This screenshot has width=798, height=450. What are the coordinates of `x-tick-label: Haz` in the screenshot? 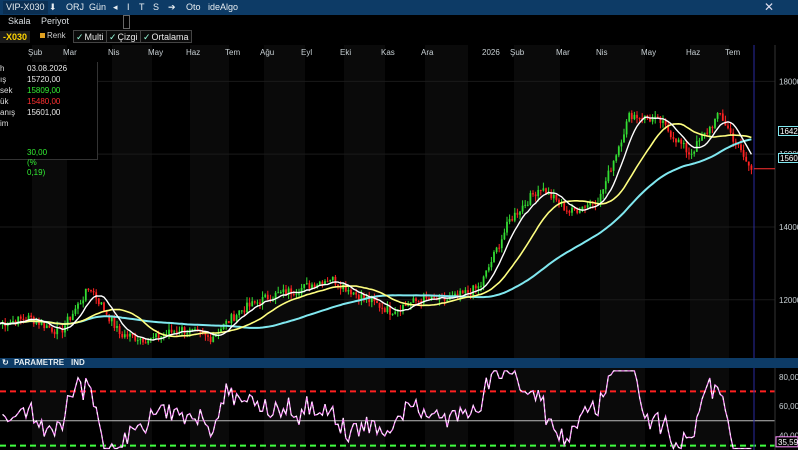 It's located at (193, 52).